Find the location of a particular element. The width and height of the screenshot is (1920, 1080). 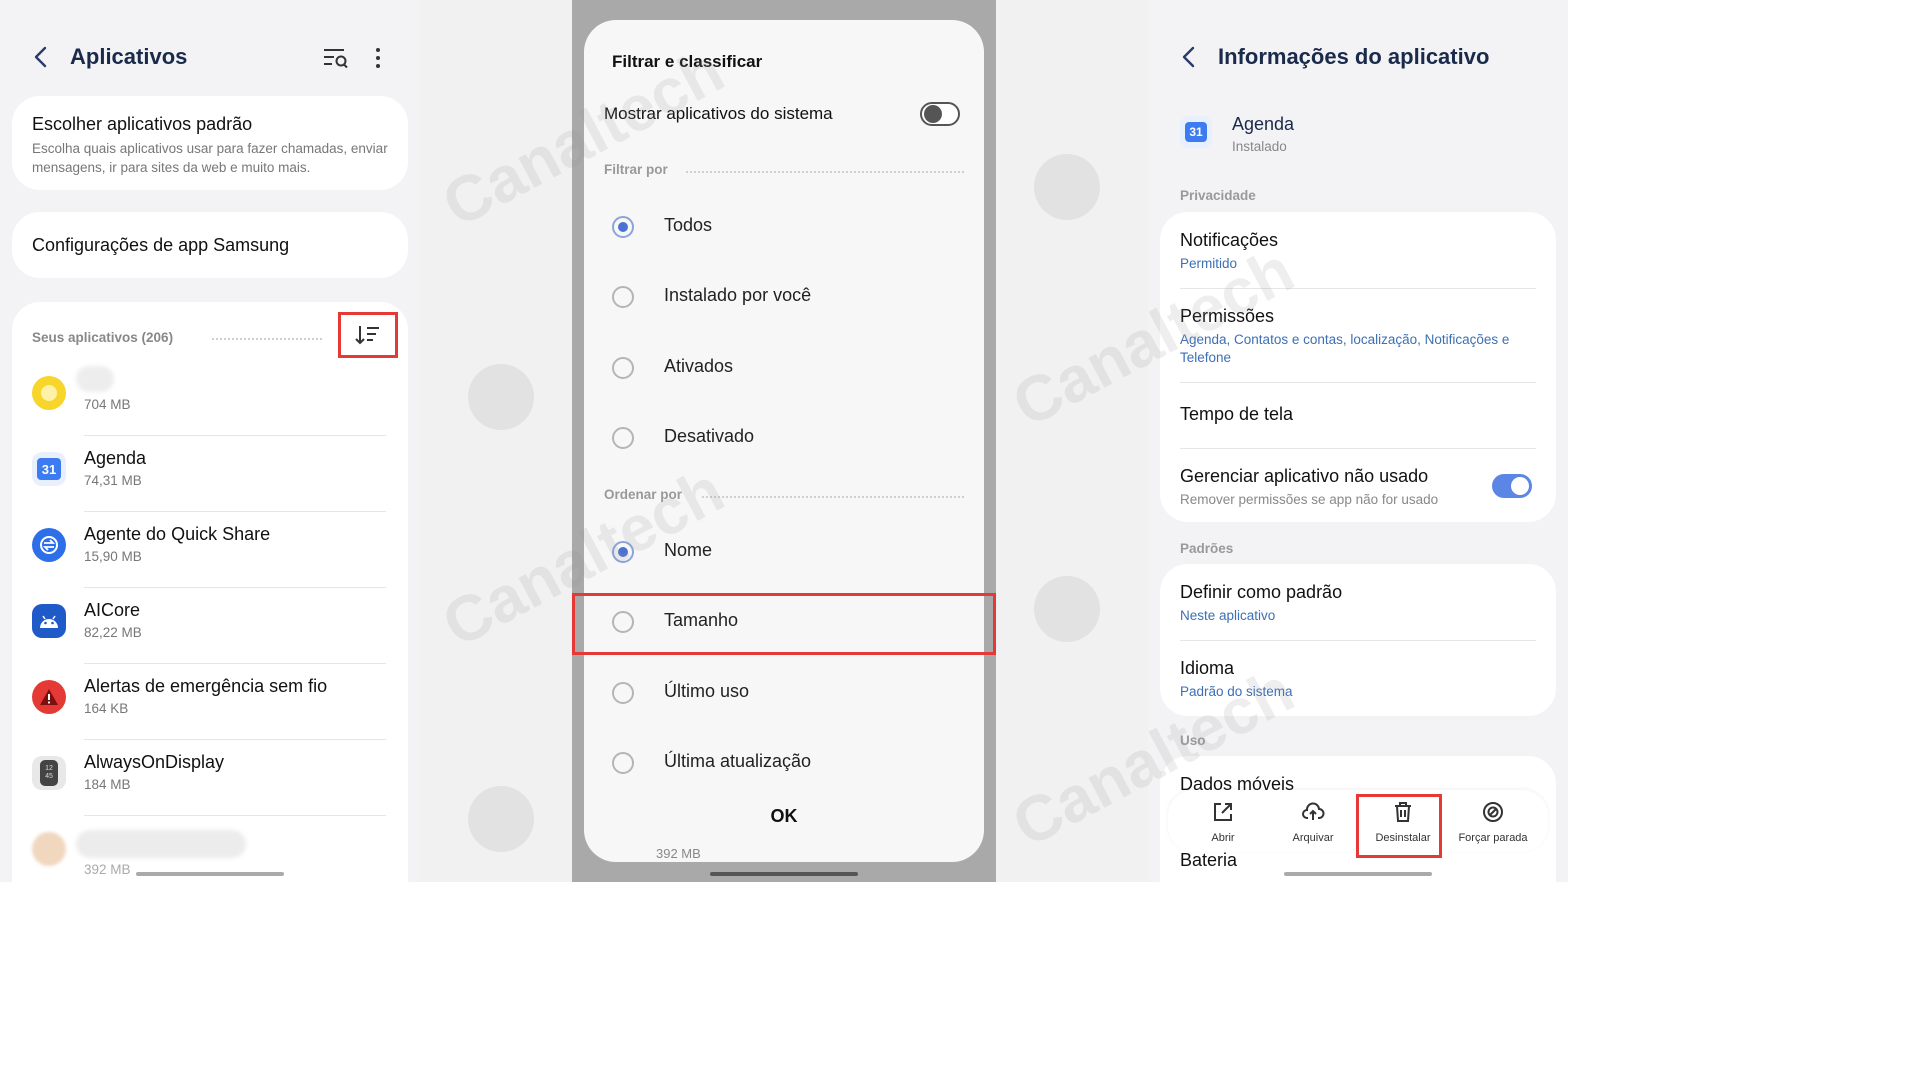

filter-option-disabled: Desativado is located at coordinates (784, 438).